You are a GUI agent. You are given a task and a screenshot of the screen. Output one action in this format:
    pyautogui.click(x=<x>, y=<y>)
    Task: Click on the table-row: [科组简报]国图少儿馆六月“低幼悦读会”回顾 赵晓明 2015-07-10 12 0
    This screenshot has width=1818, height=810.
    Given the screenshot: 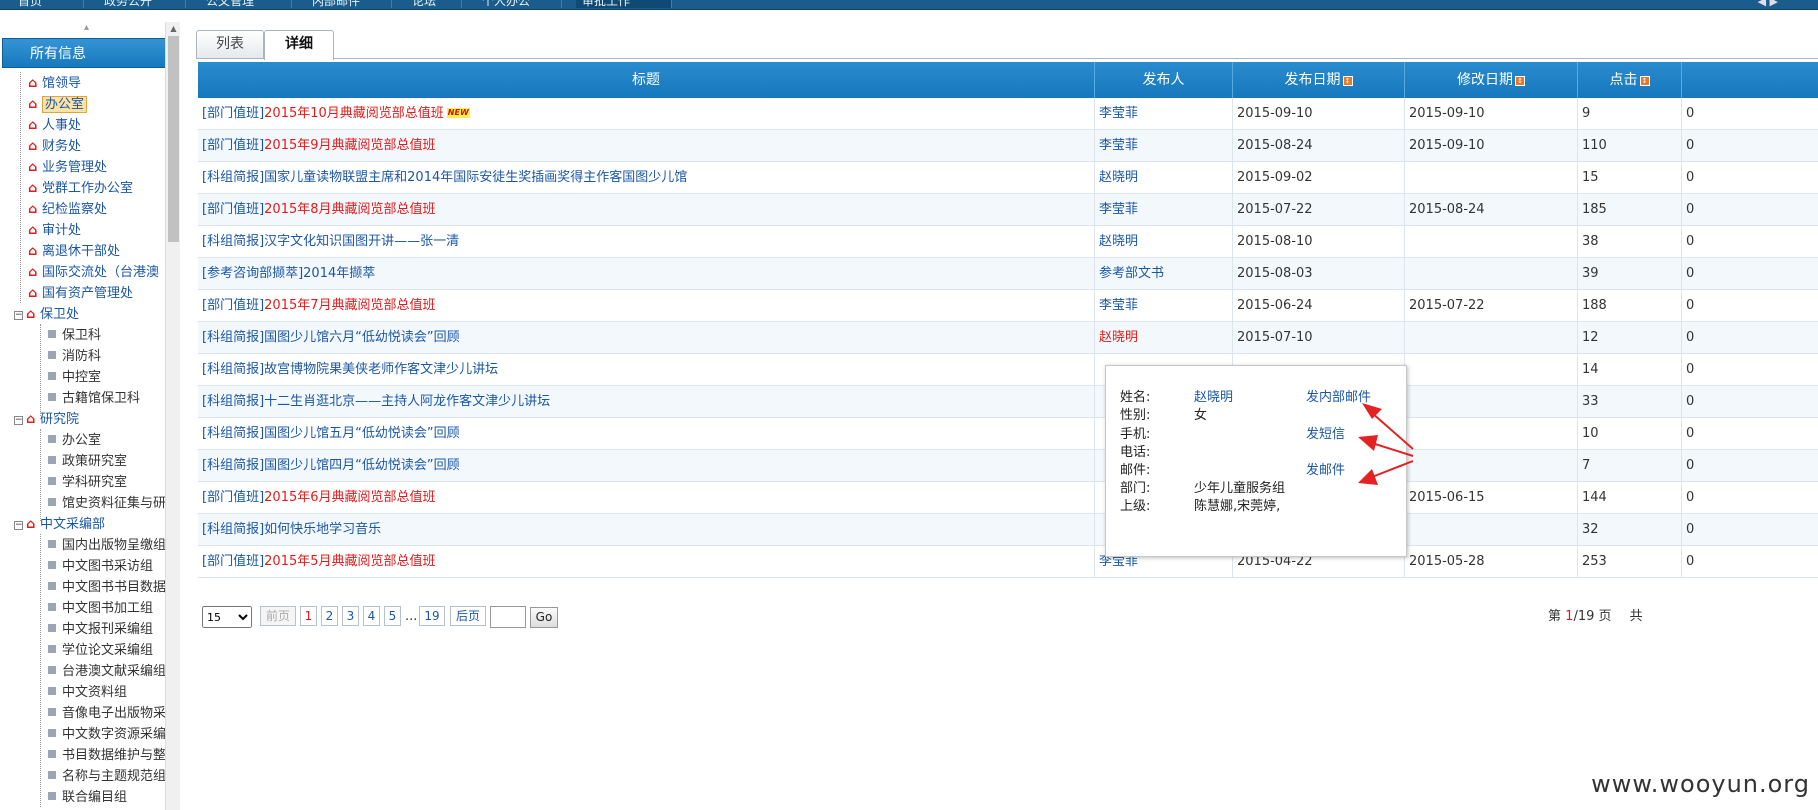 What is the action you would take?
    pyautogui.click(x=1008, y=338)
    